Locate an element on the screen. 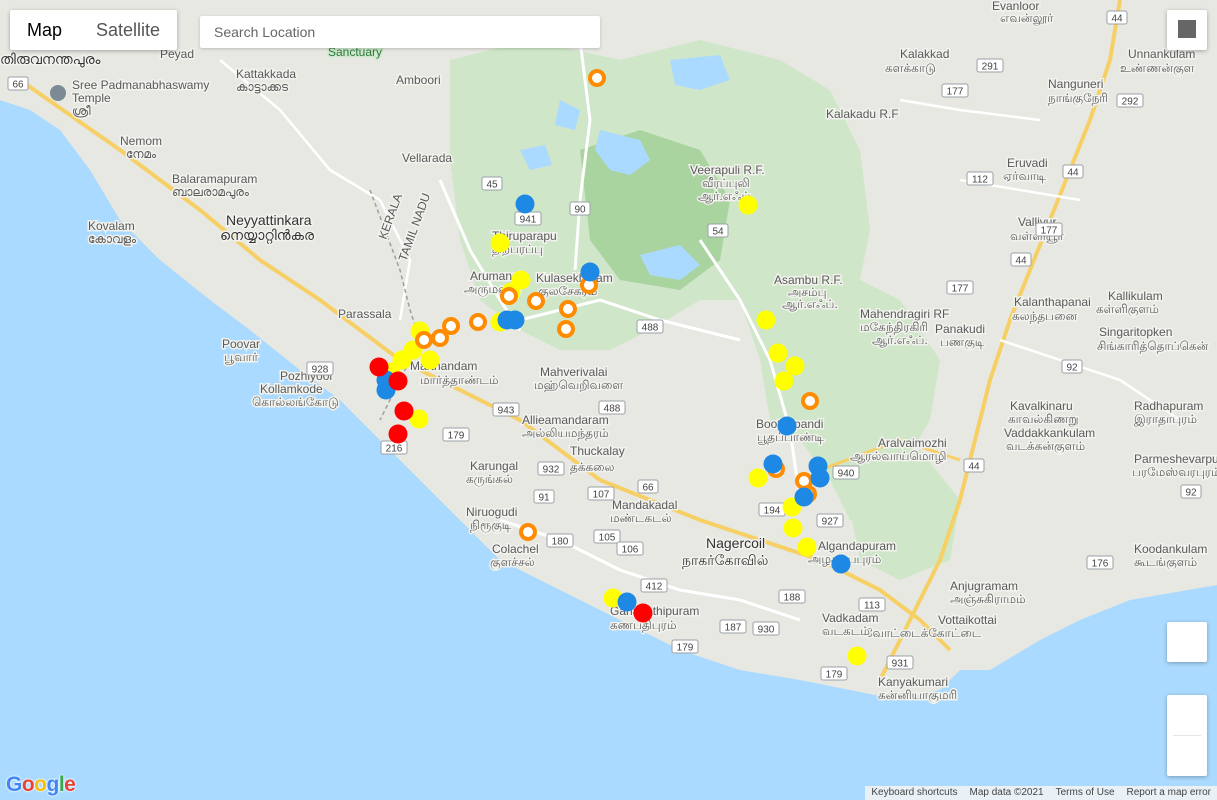 The image size is (1217, 800). road-shield: 292 is located at coordinates (1130, 100).